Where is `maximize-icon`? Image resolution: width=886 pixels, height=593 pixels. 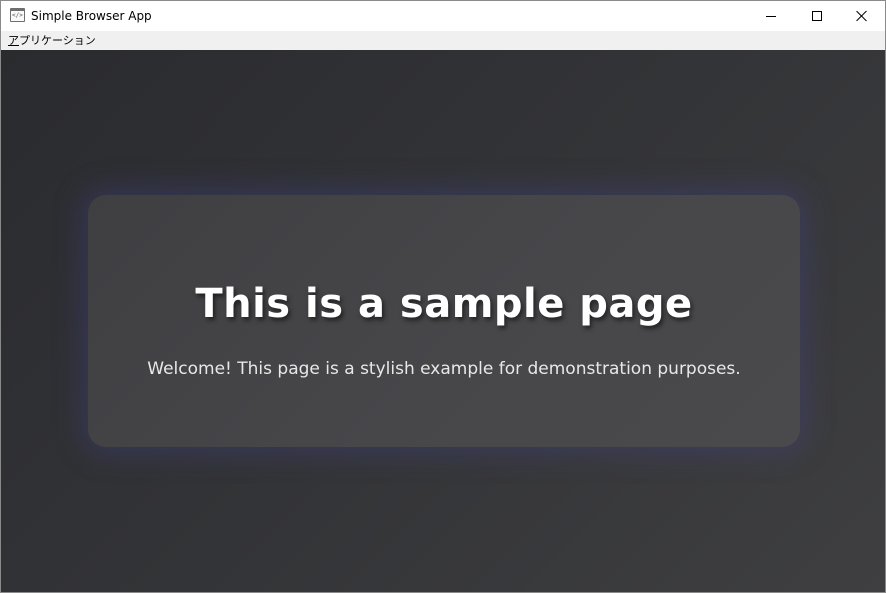
maximize-icon is located at coordinates (817, 16).